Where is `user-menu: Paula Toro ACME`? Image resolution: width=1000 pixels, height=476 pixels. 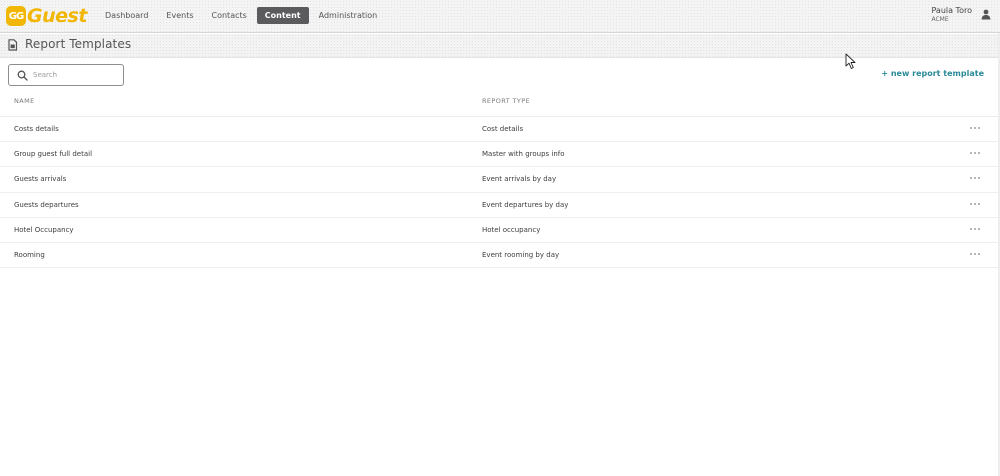 user-menu: Paula Toro ACME is located at coordinates (951, 14).